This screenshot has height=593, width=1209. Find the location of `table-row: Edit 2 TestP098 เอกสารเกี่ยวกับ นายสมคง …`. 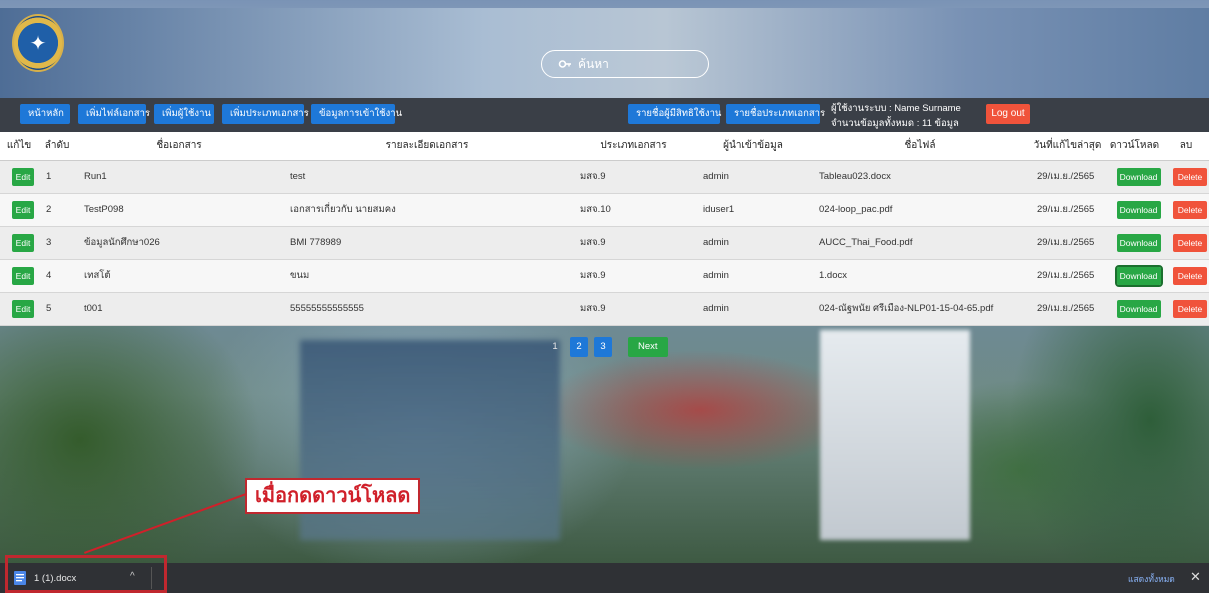

table-row: Edit 2 TestP098 เอกสารเกี่ยวกับ นายสมคง … is located at coordinates (604, 210).